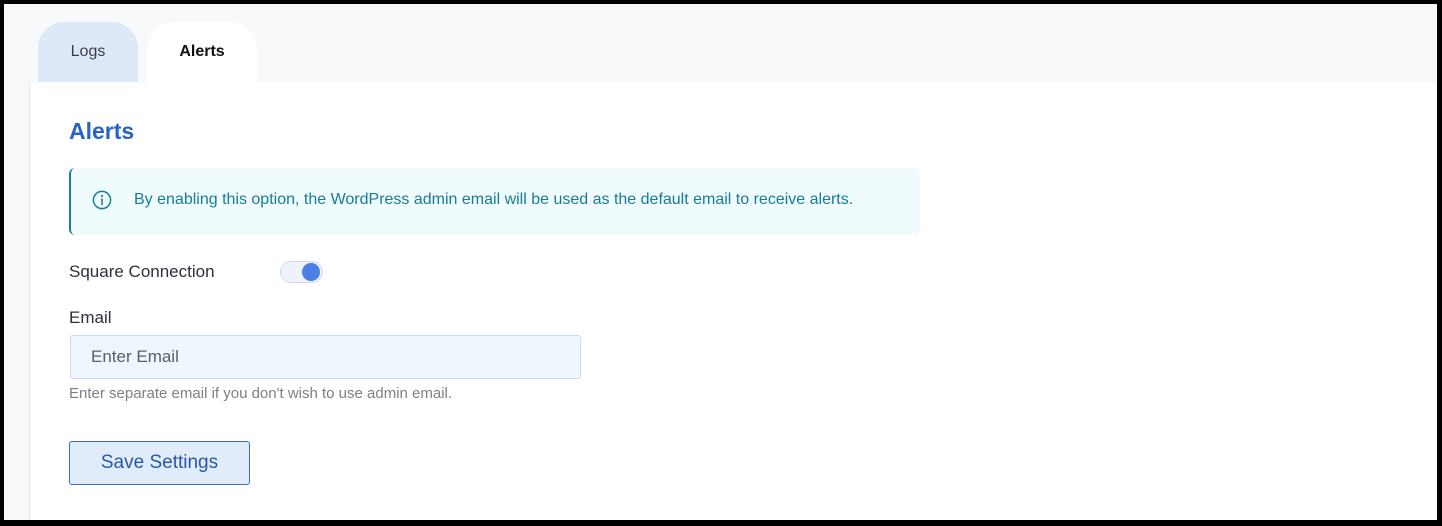  I want to click on square-connection-label: Square Connection, so click(142, 271).